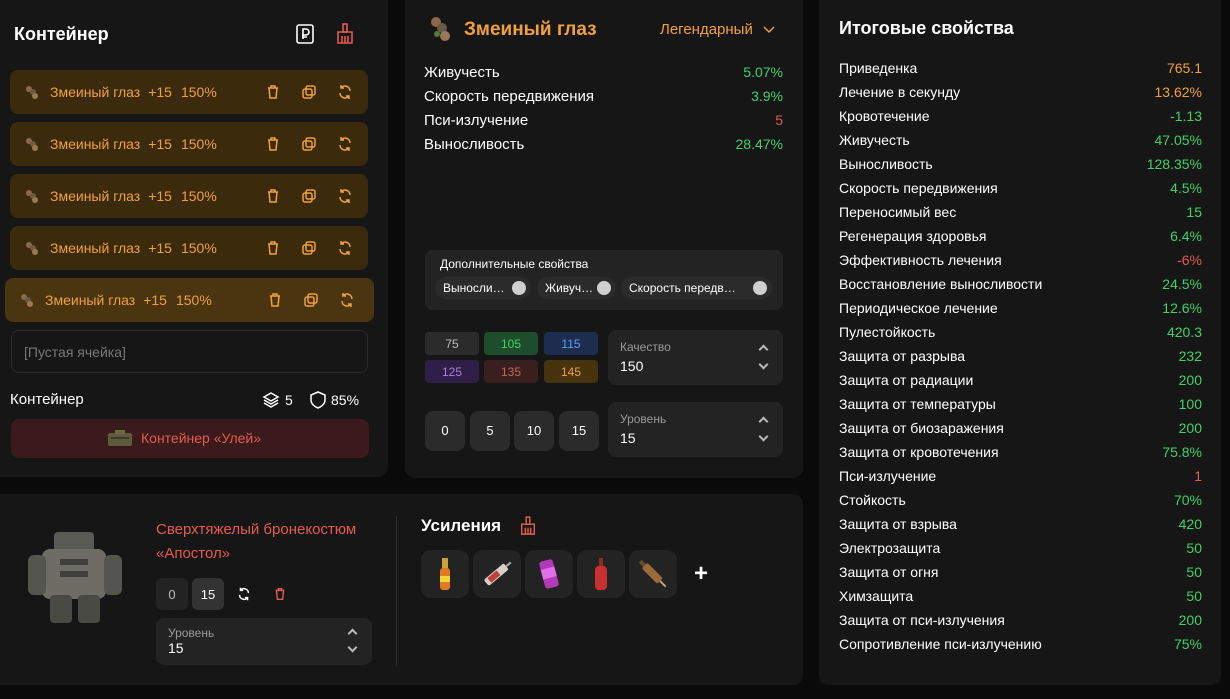 This screenshot has width=1230, height=699. Describe the element at coordinates (1178, 140) in the screenshot. I see `total-stat-value: 47.05%` at that location.